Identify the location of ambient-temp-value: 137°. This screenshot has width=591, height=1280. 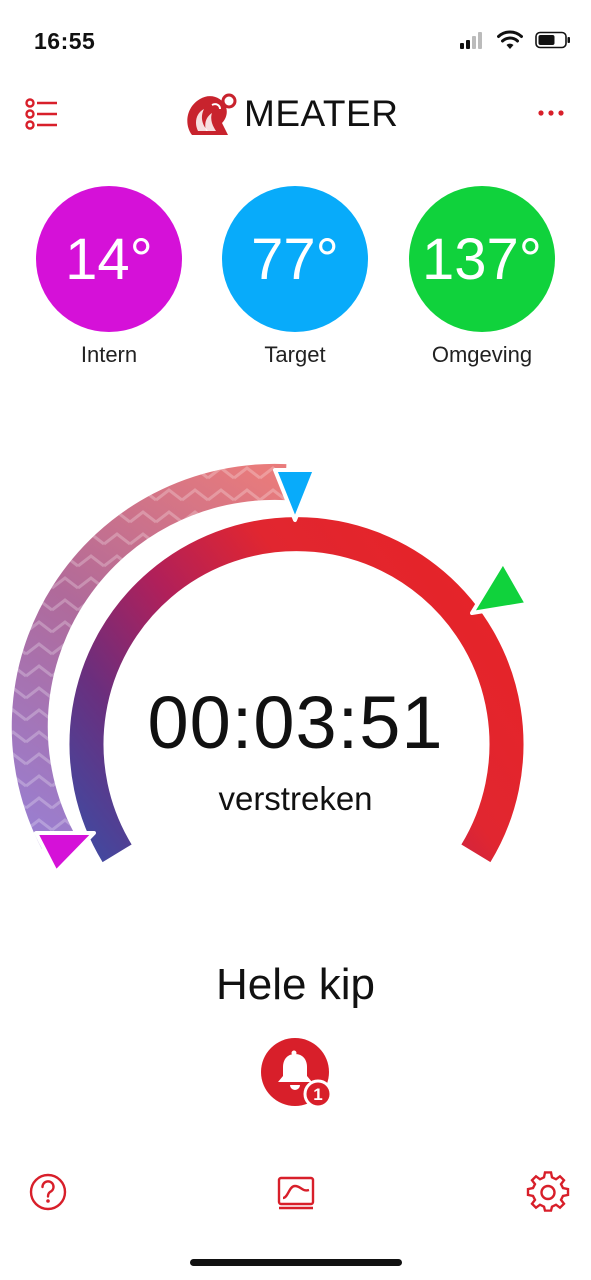
(482, 259).